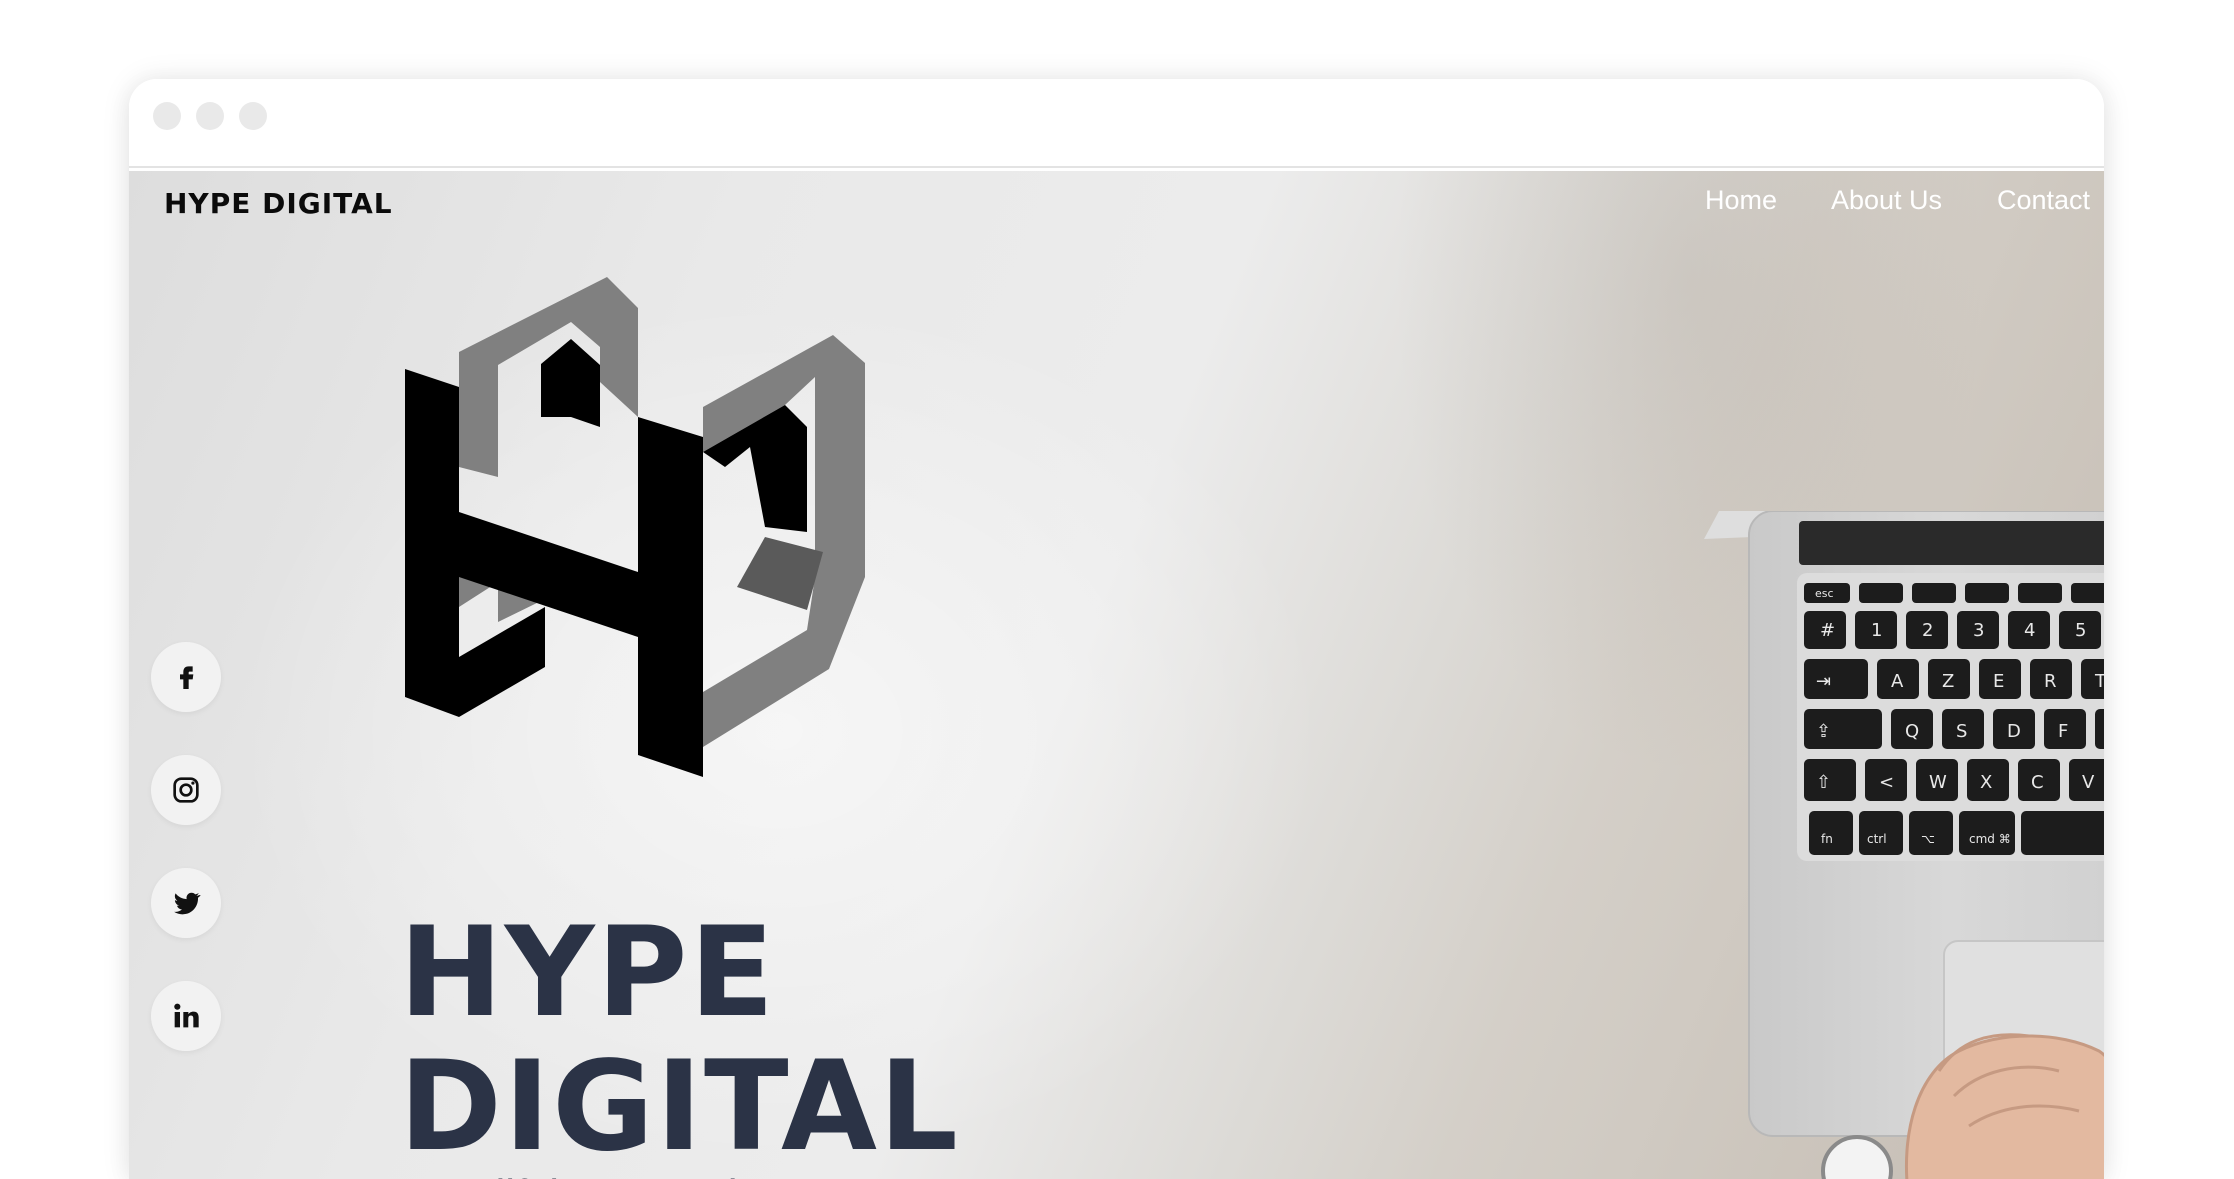  I want to click on svg-text: C, so click(2037, 782).